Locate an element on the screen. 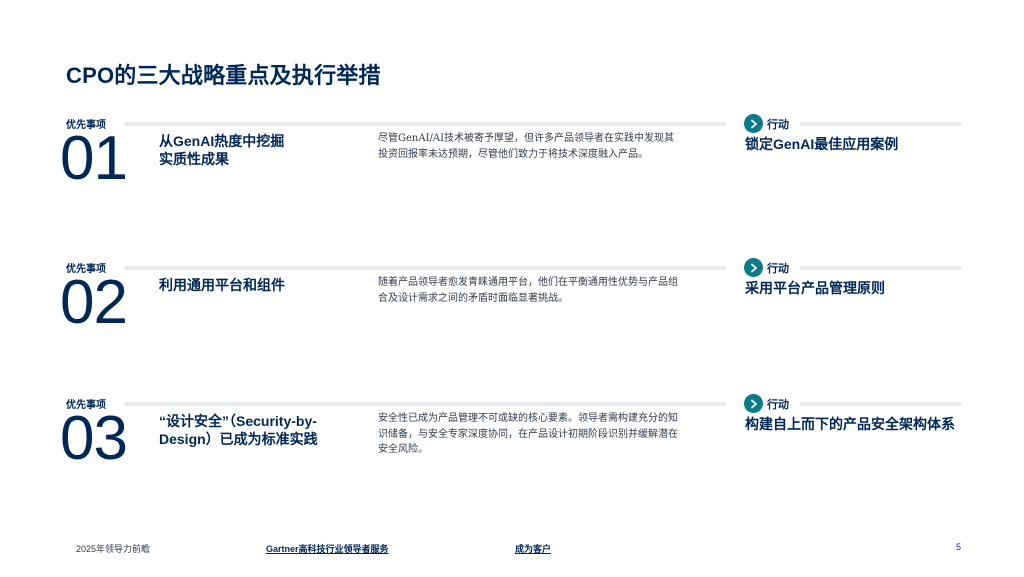 The height and width of the screenshot is (577, 1024). action-text: 锁定GenAI最佳应用案例 is located at coordinates (822, 144).